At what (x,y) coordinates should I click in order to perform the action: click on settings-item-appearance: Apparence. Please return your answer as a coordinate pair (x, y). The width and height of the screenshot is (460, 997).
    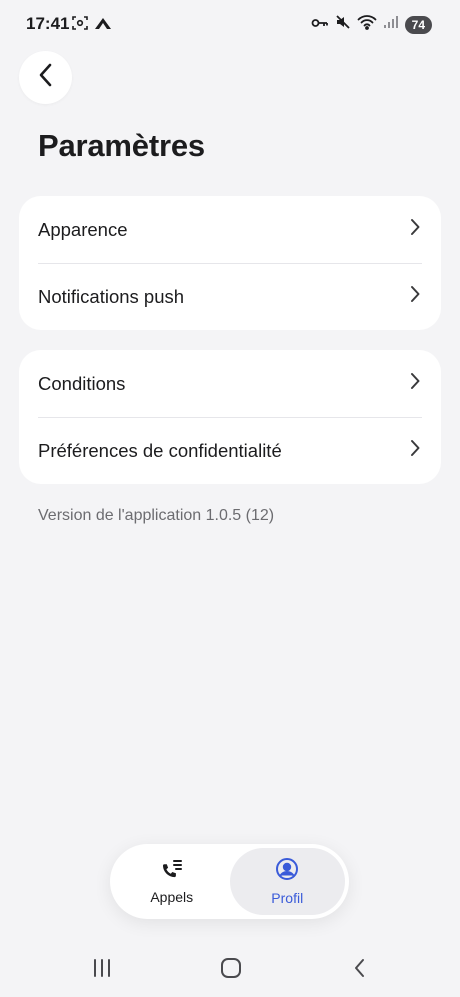
    Looking at the image, I should click on (230, 229).